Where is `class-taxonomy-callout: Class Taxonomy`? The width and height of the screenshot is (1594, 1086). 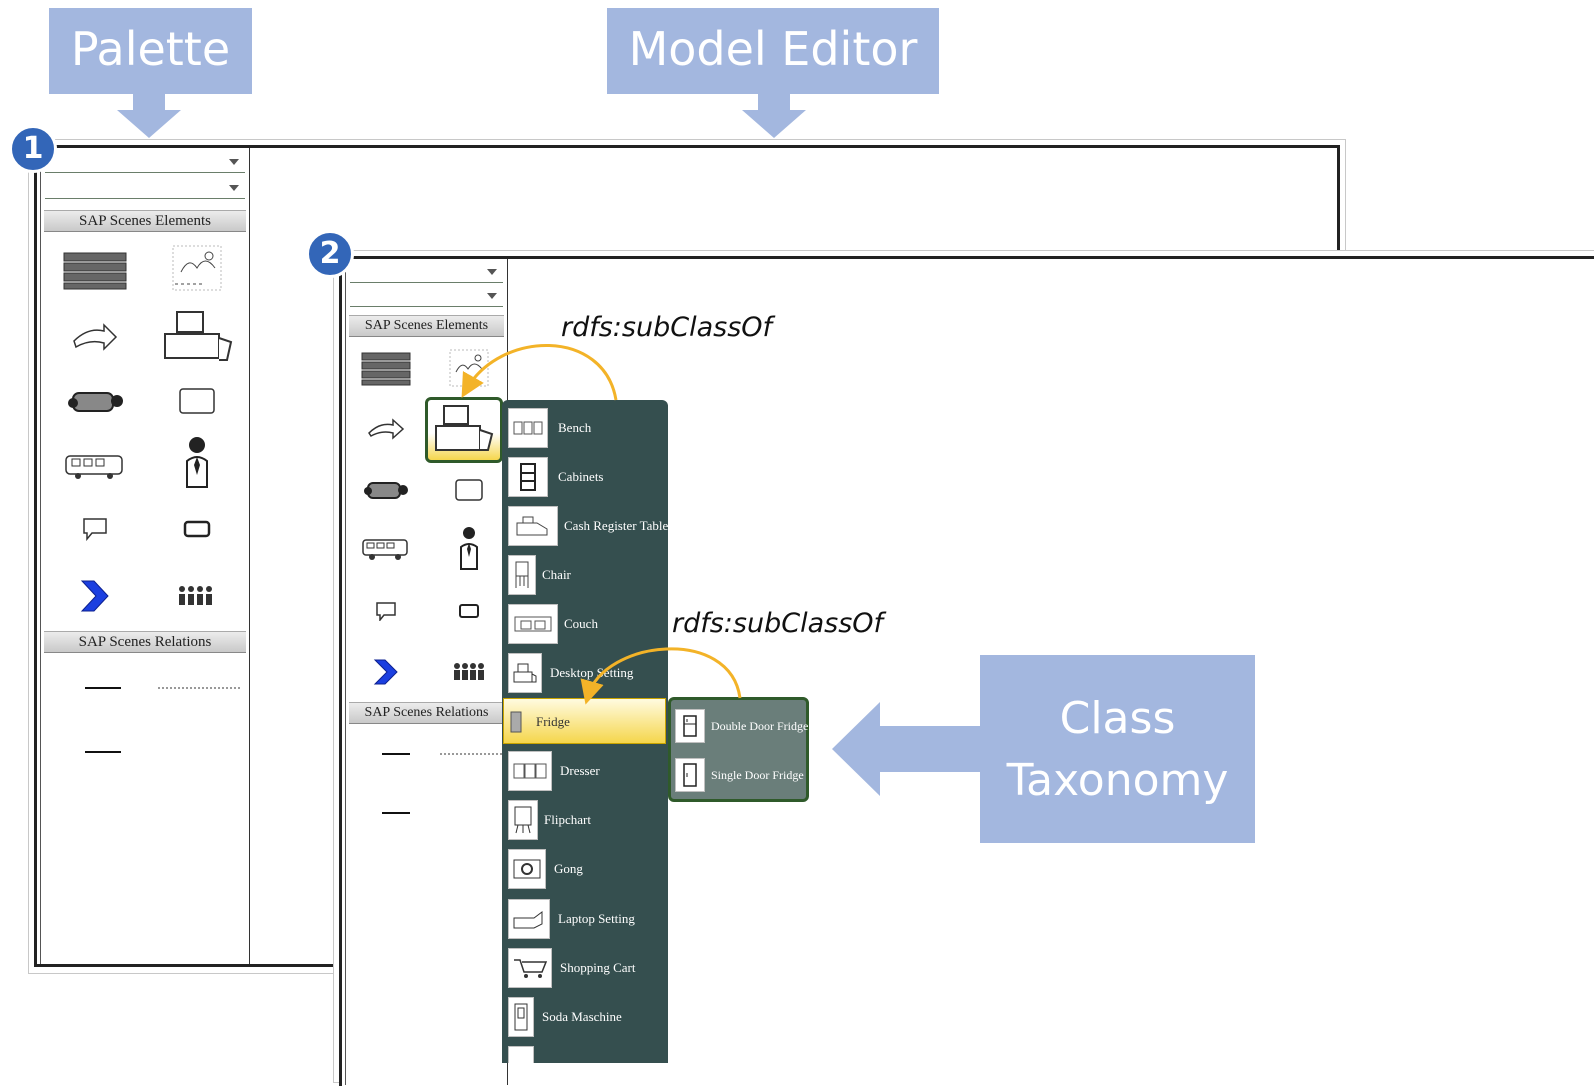 class-taxonomy-callout: Class Taxonomy is located at coordinates (1117, 749).